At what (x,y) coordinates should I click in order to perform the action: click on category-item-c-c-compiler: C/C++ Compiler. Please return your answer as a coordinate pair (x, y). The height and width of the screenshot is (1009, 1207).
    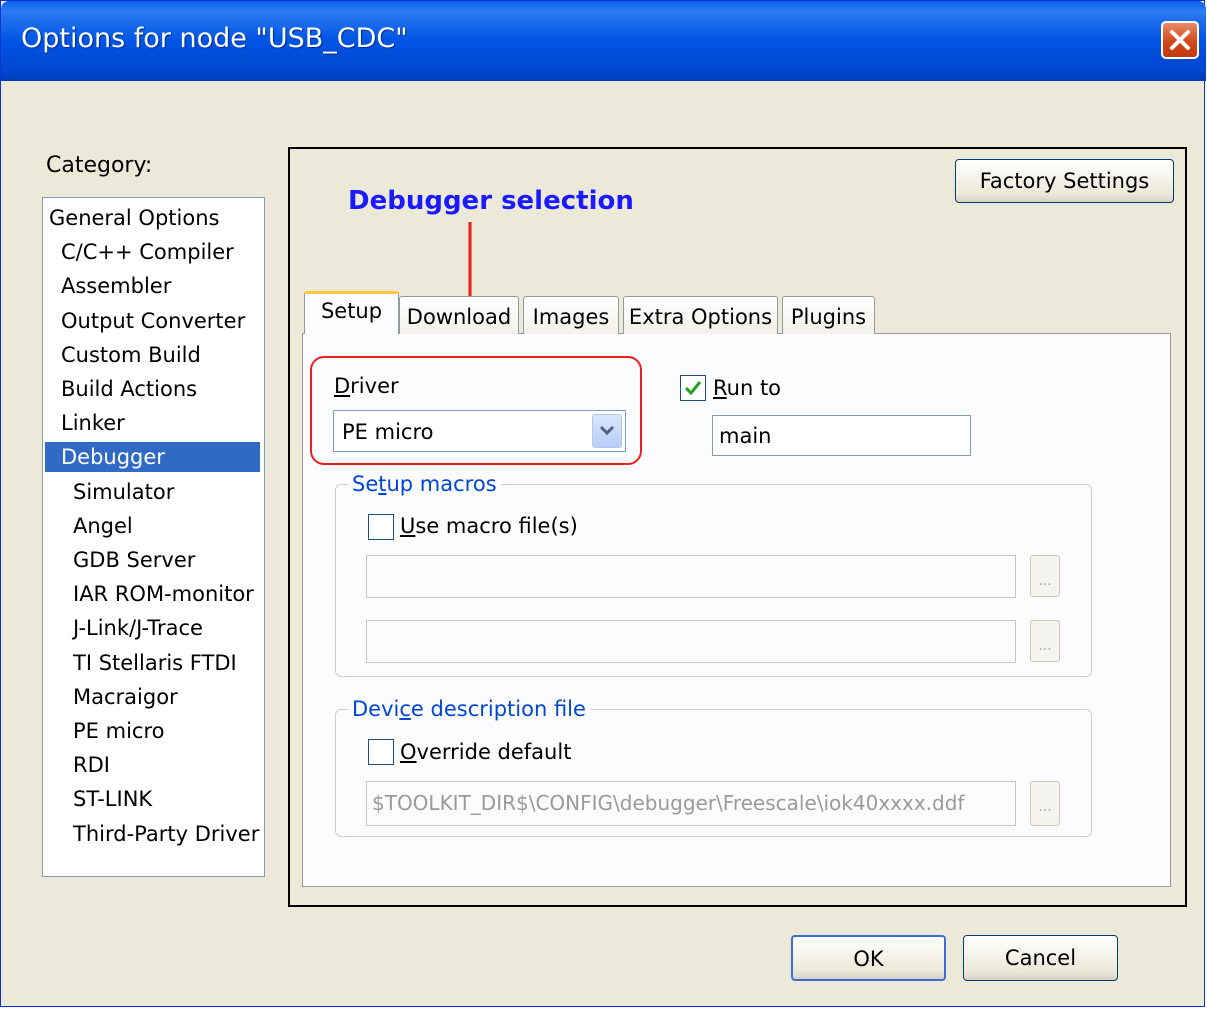
    Looking at the image, I should click on (147, 252).